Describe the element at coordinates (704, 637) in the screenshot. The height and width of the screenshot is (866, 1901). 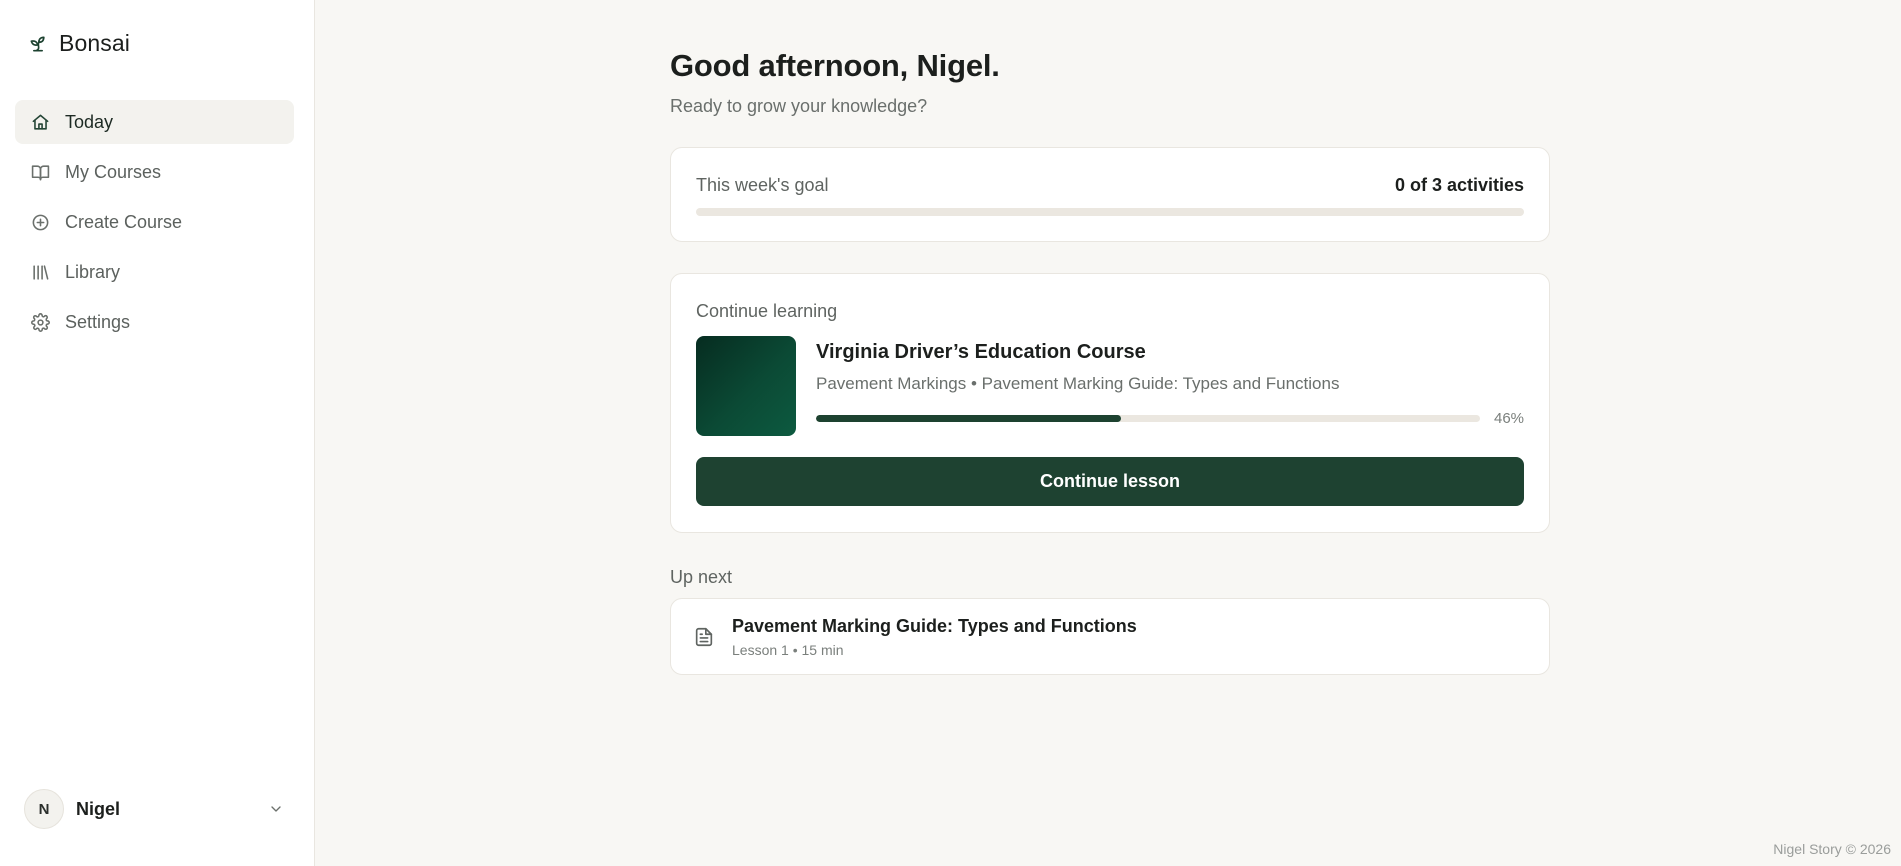
I see `document-icon` at that location.